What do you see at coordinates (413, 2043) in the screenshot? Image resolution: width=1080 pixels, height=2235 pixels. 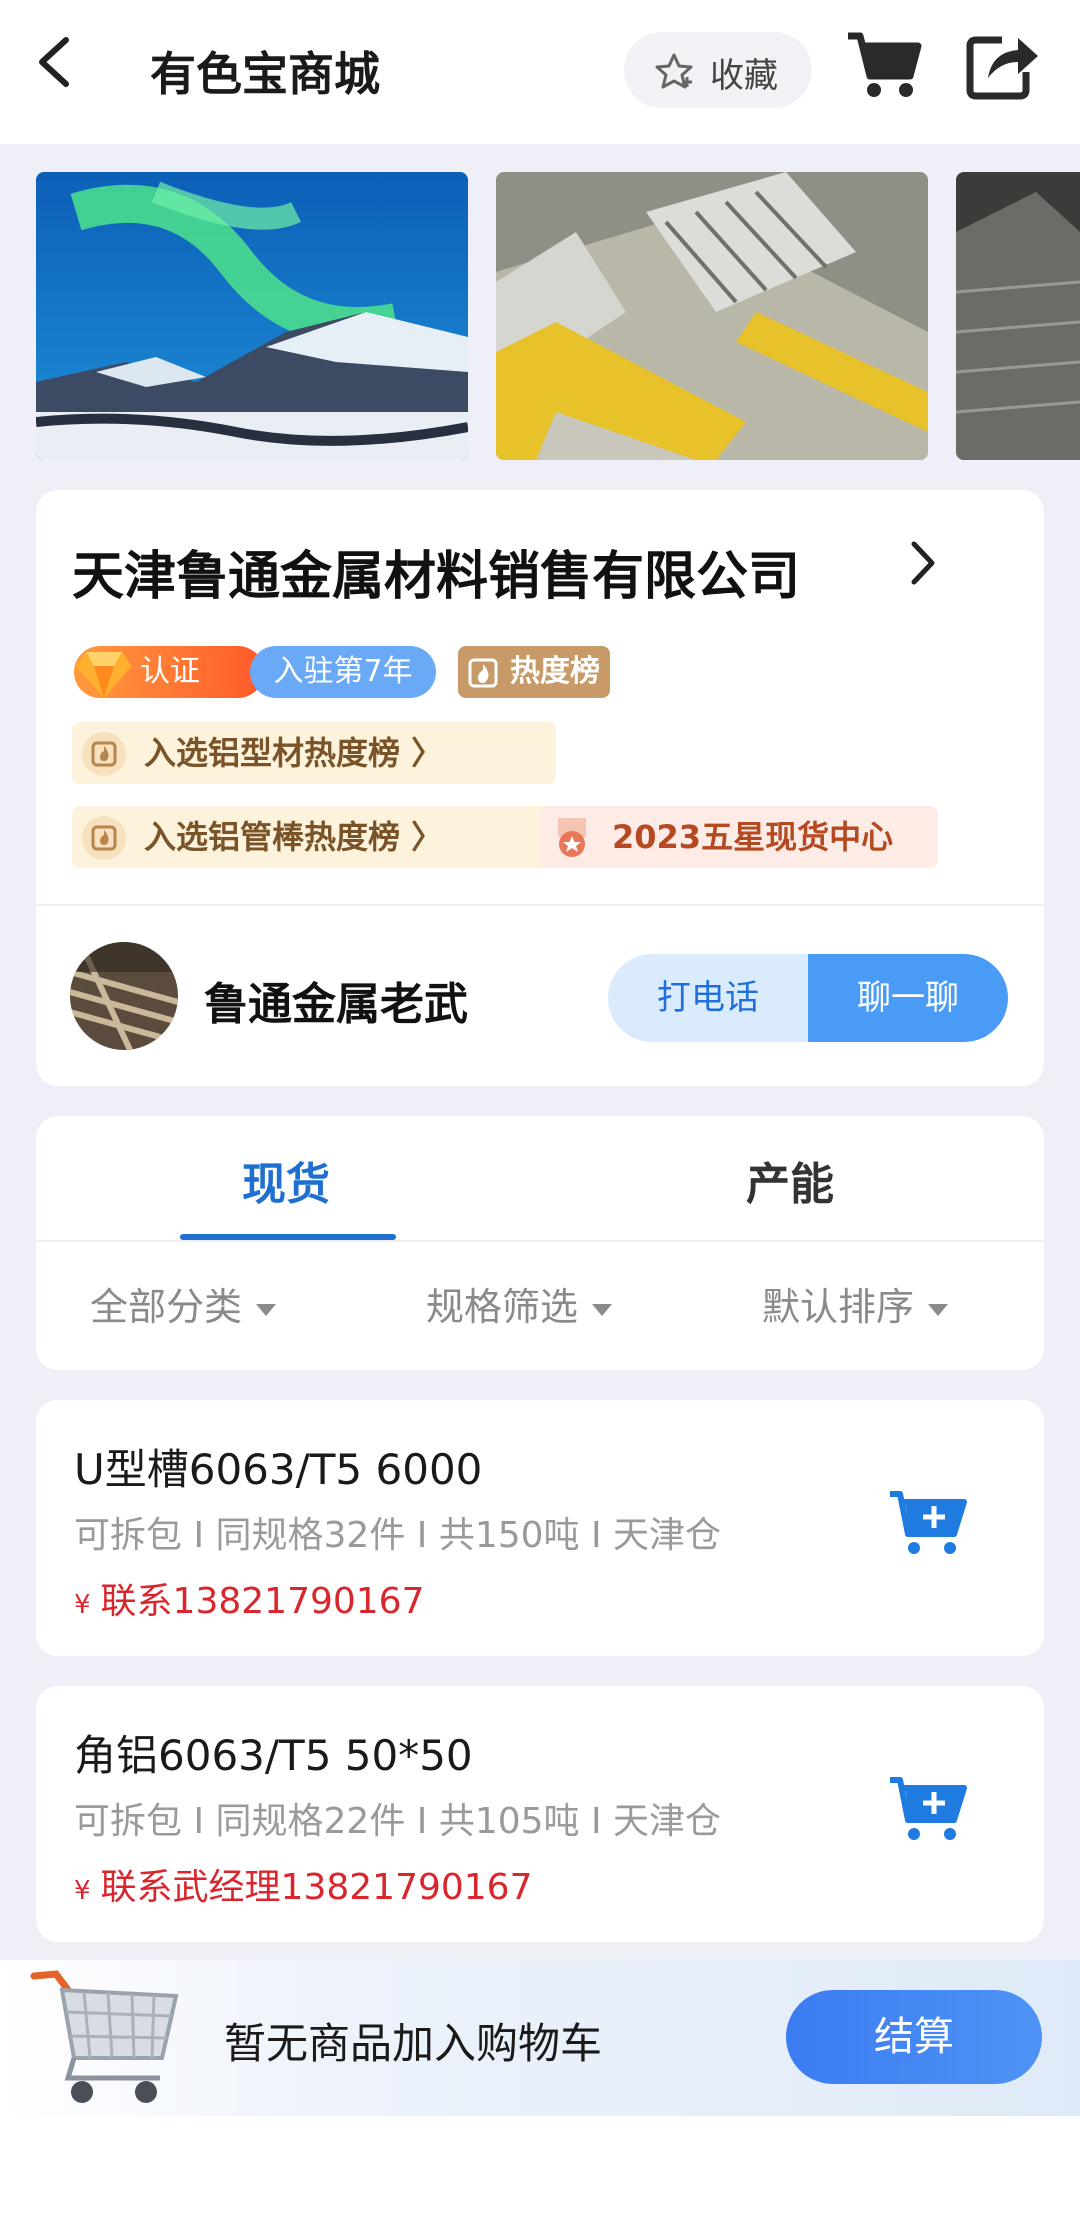 I see `empty-cart-text: 暂无商品加入购物车` at bounding box center [413, 2043].